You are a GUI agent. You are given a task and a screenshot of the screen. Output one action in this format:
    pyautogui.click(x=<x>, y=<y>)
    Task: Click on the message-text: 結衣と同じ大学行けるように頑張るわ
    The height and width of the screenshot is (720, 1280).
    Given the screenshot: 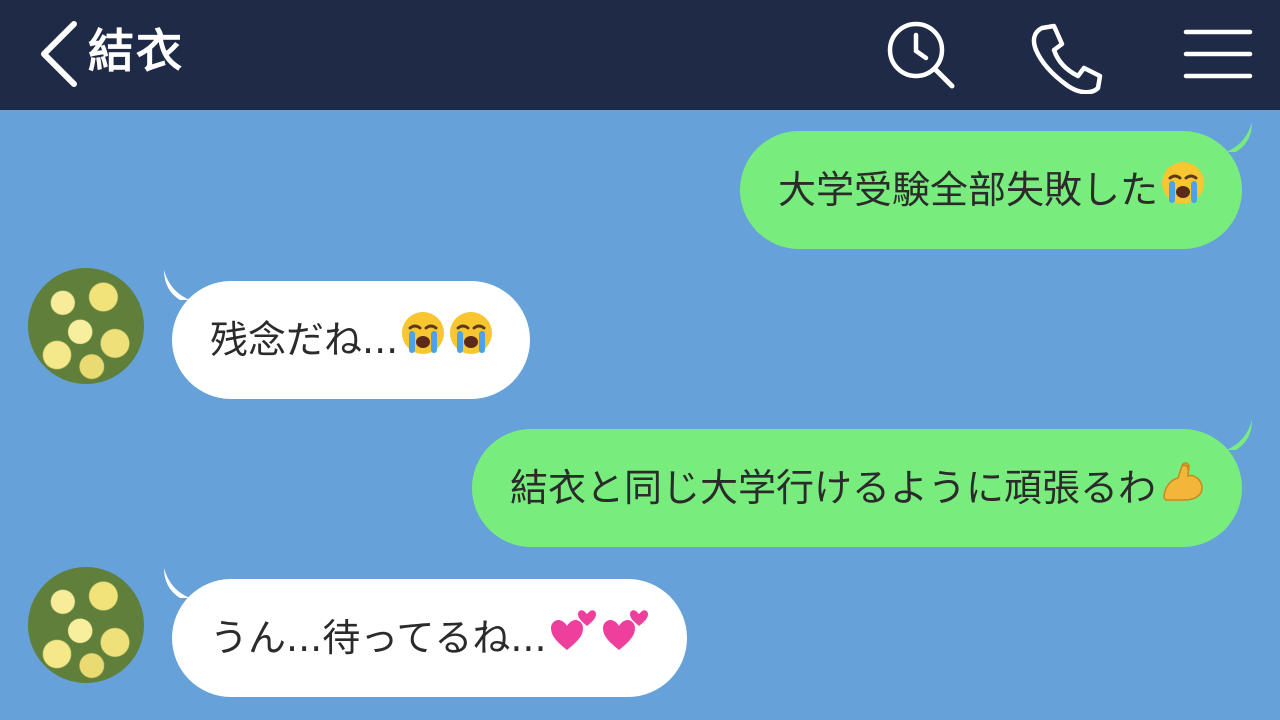 What is the action you would take?
    pyautogui.click(x=832, y=488)
    